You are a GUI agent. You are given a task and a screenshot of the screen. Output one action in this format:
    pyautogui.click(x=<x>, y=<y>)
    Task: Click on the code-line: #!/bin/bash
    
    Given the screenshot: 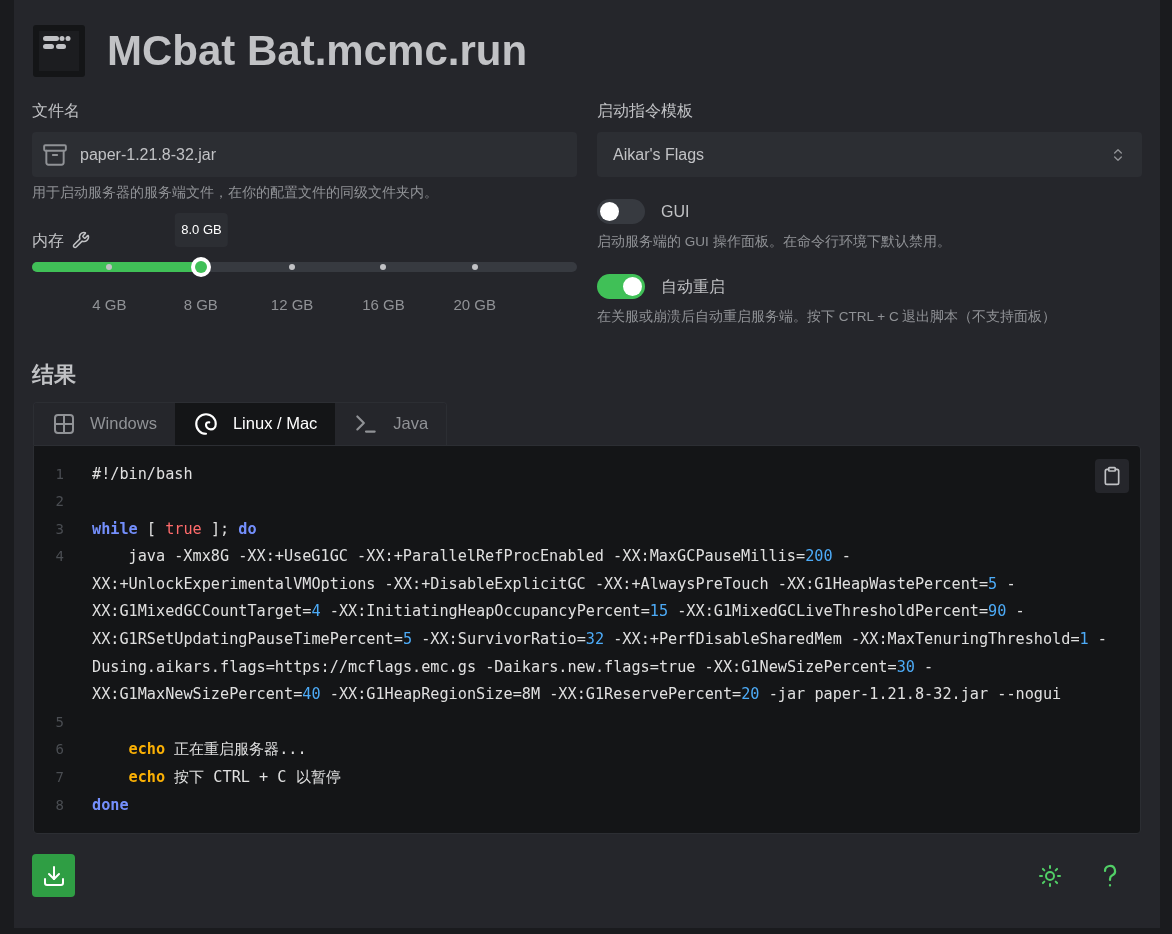 What is the action you would take?
    pyautogui.click(x=142, y=474)
    